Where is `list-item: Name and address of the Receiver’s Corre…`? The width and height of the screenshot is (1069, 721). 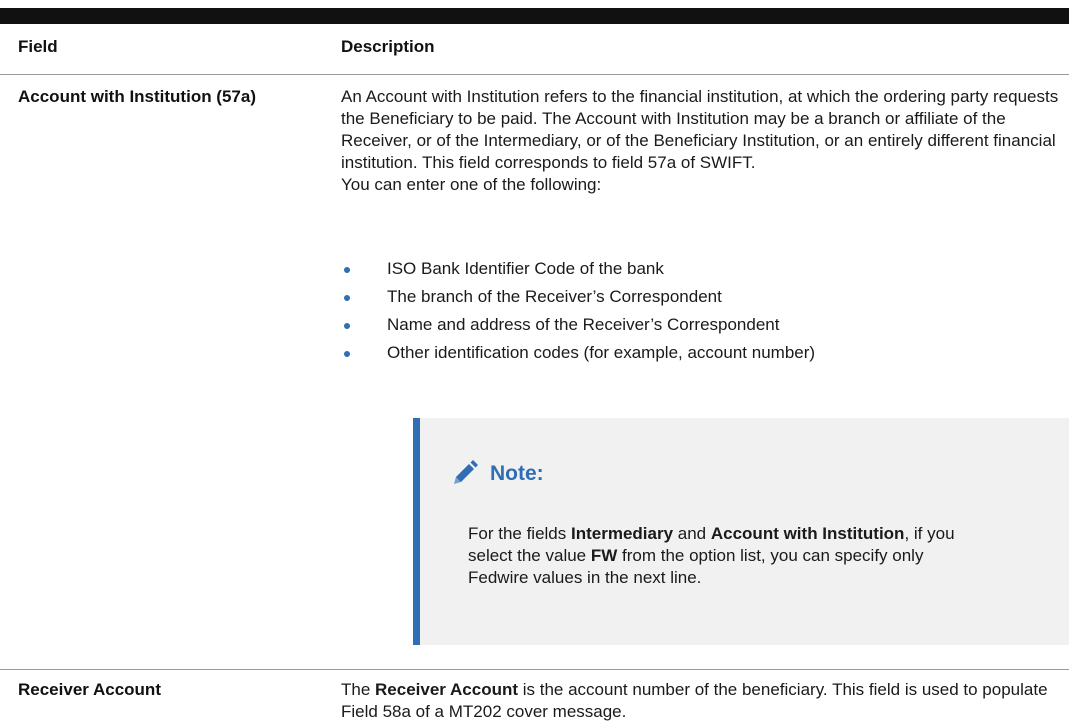 list-item: Name and address of the Receiver’s Corre… is located at coordinates (701, 328).